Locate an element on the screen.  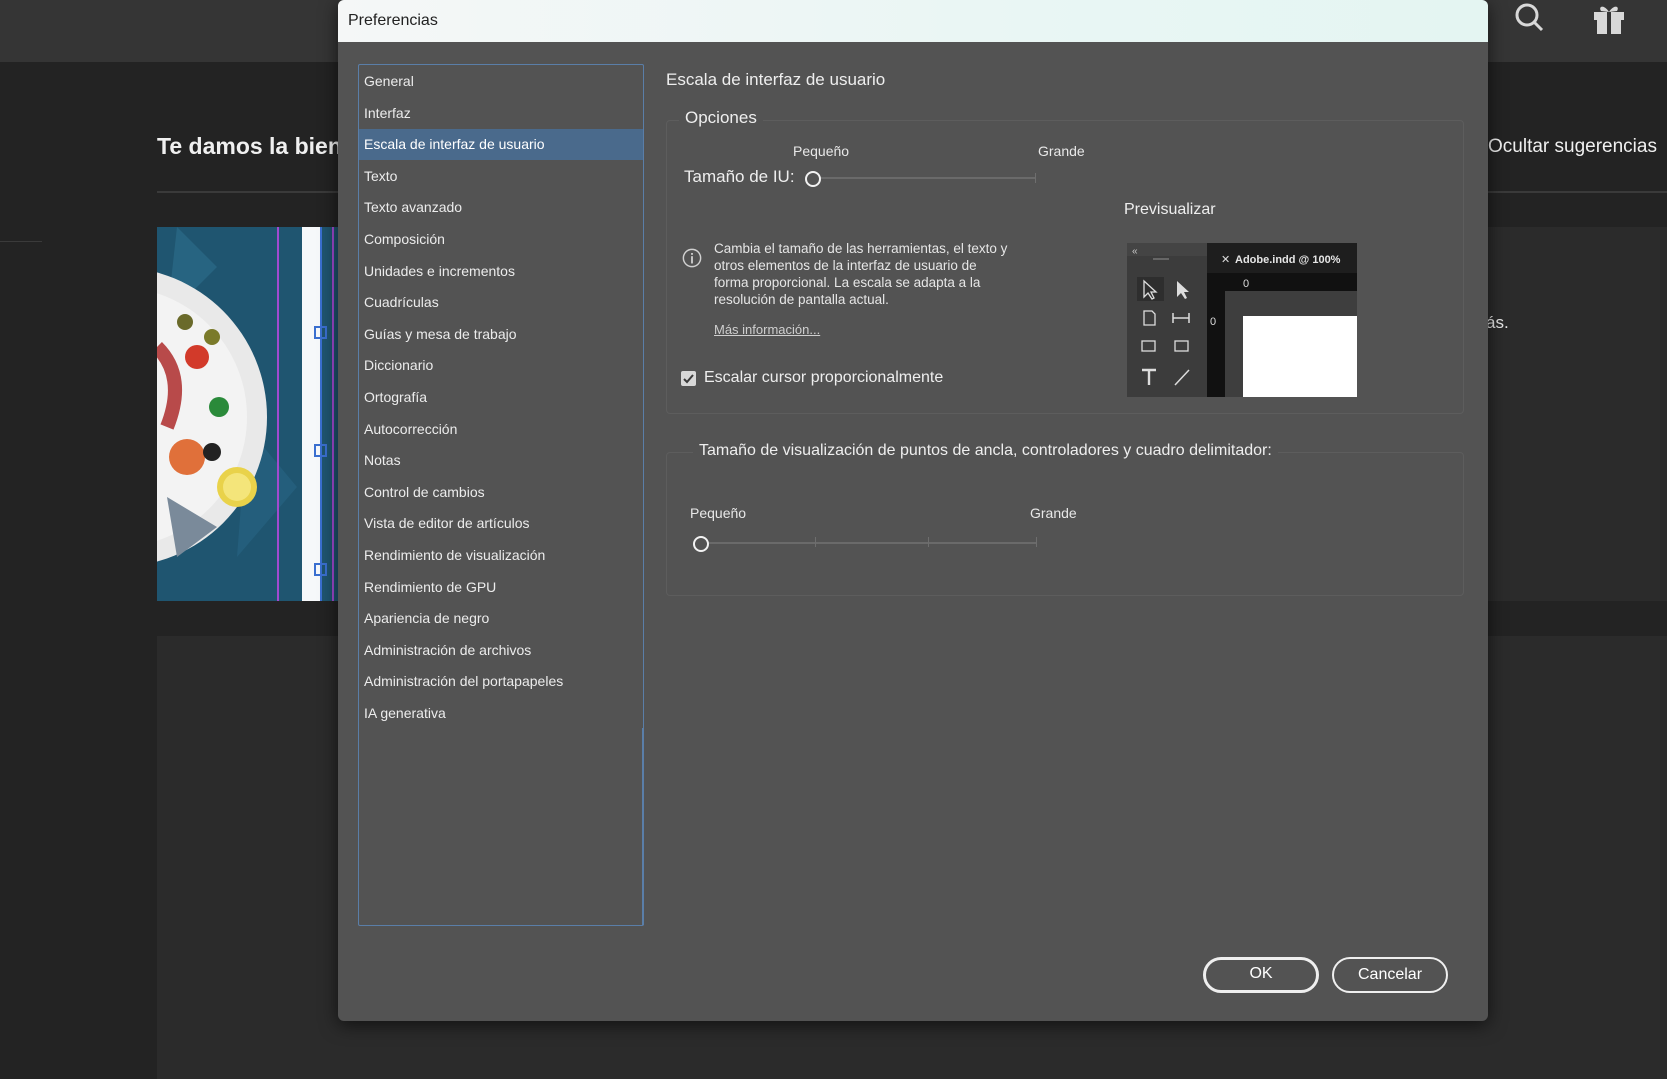
info-icon is located at coordinates (692, 258).